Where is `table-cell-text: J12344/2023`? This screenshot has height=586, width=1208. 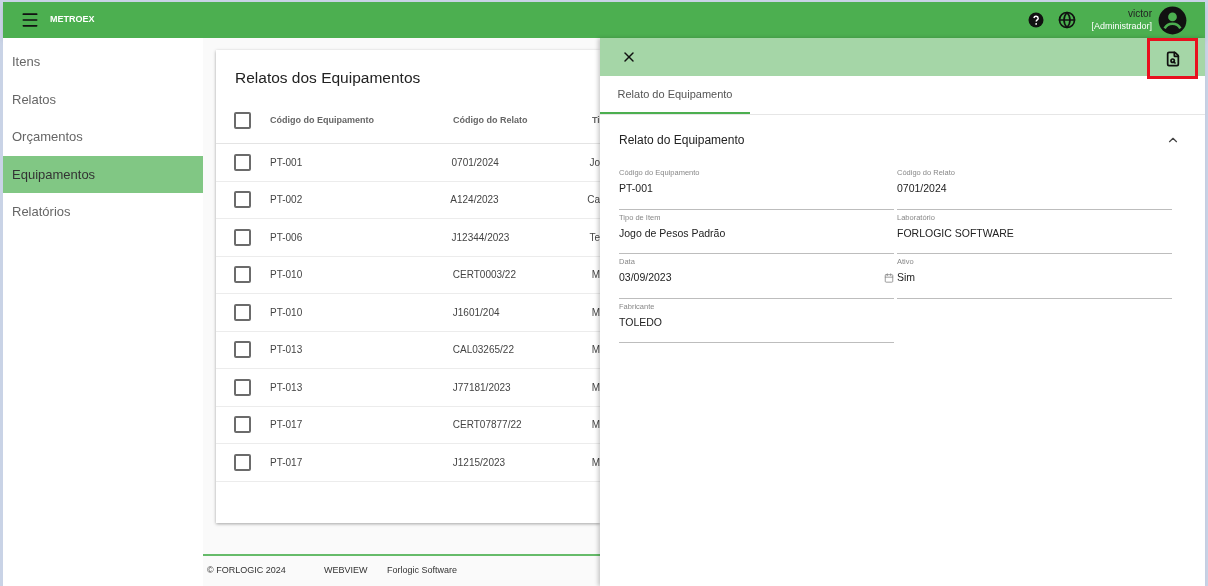 table-cell-text: J12344/2023 is located at coordinates (481, 237).